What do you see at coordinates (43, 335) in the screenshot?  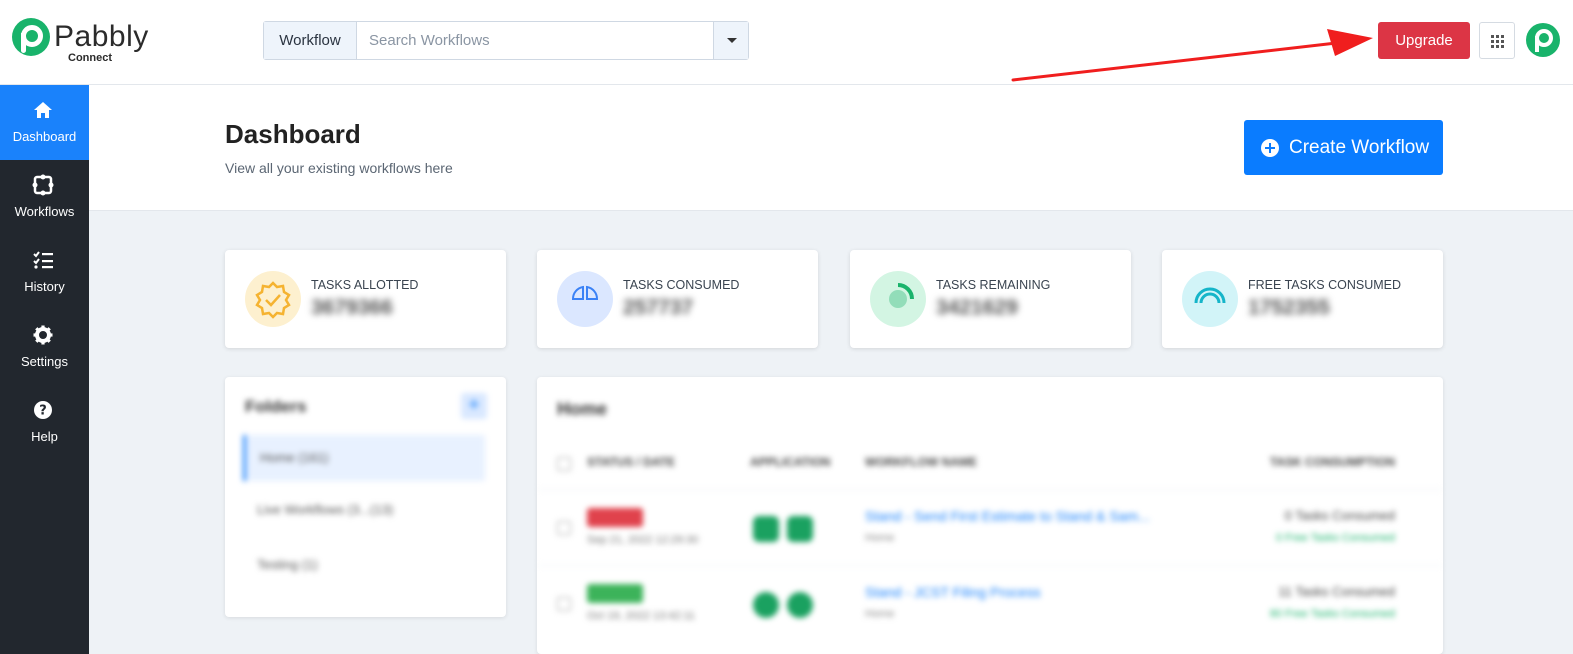 I see `gear-icon` at bounding box center [43, 335].